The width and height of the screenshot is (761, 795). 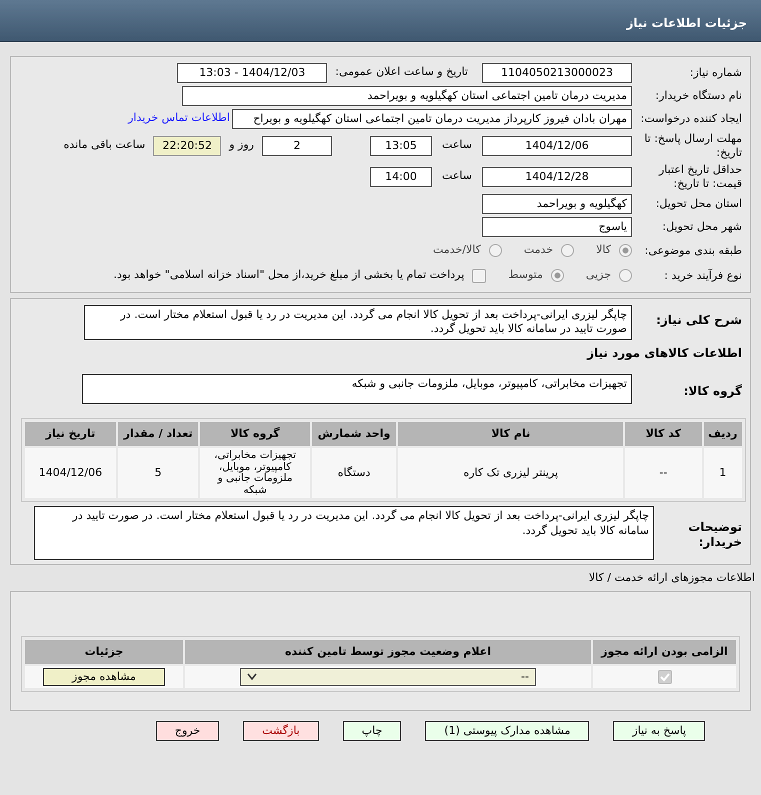 I want to click on table-cell: تجهیزات مخابراتی، کامپیوتر، موبایل، ملزومات جانبی و شبکه, so click(x=255, y=473).